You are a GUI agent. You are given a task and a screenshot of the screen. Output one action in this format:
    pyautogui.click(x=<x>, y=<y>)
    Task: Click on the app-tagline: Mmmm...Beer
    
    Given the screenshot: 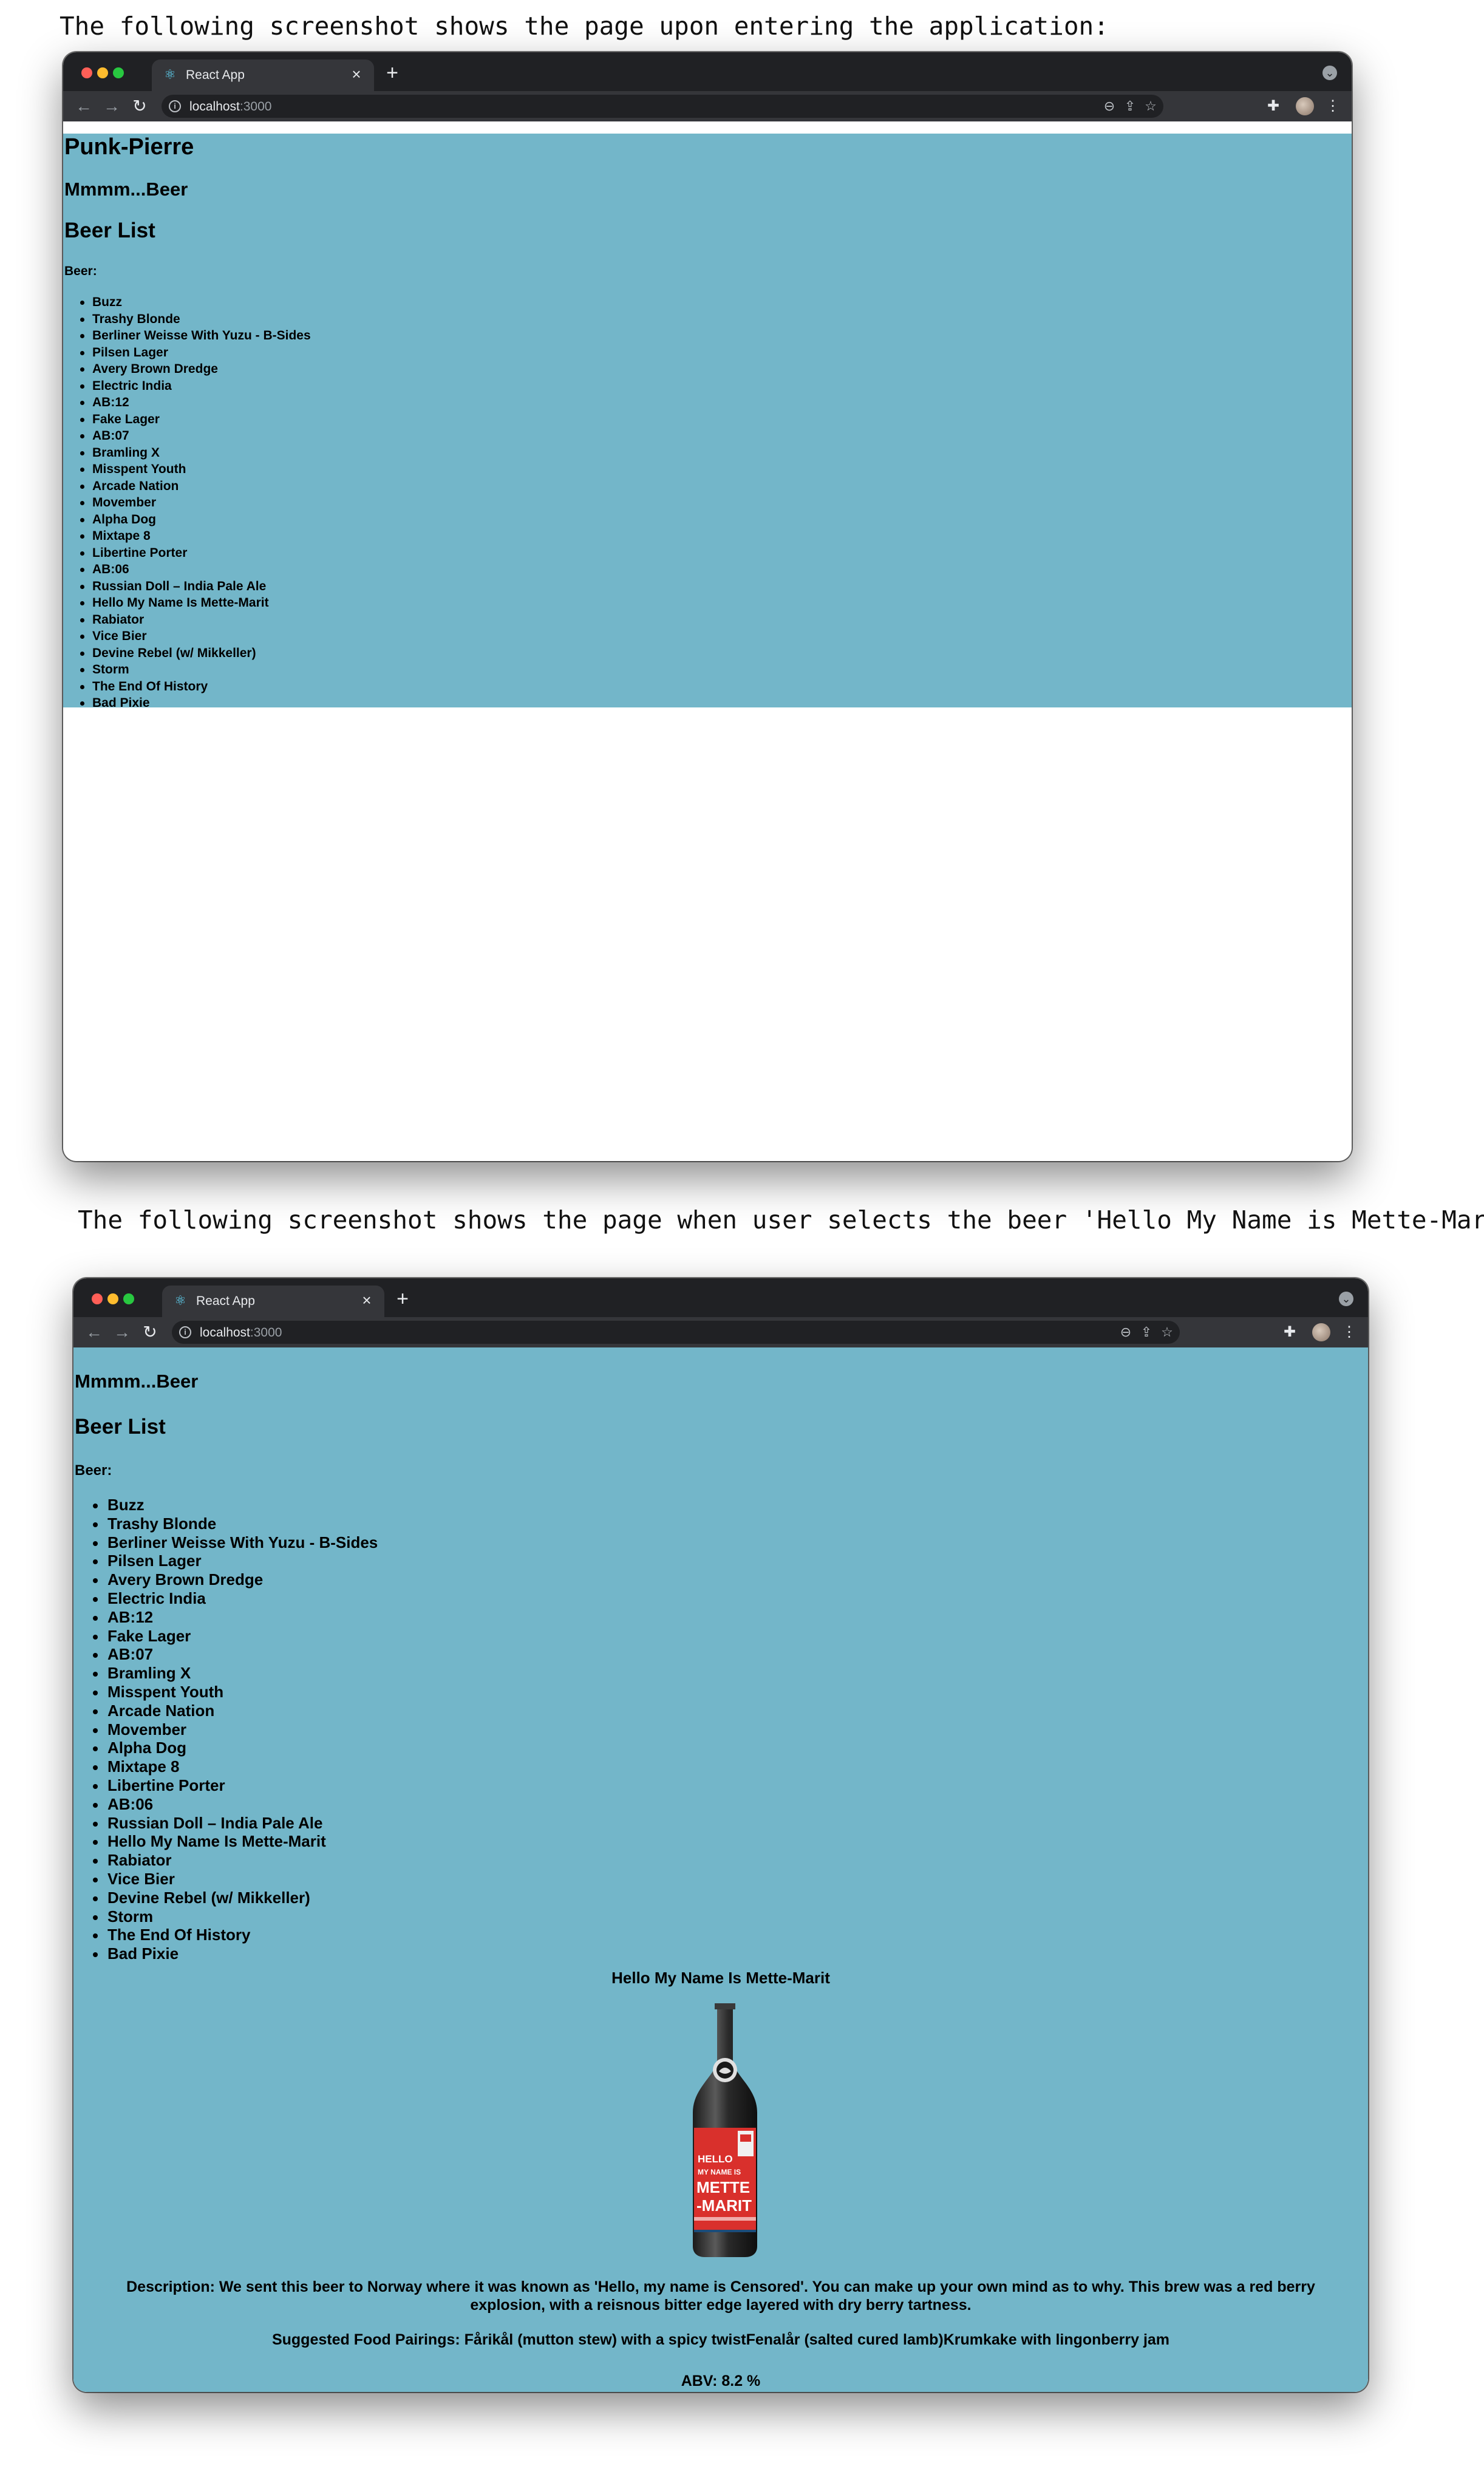 What is the action you would take?
    pyautogui.click(x=126, y=189)
    